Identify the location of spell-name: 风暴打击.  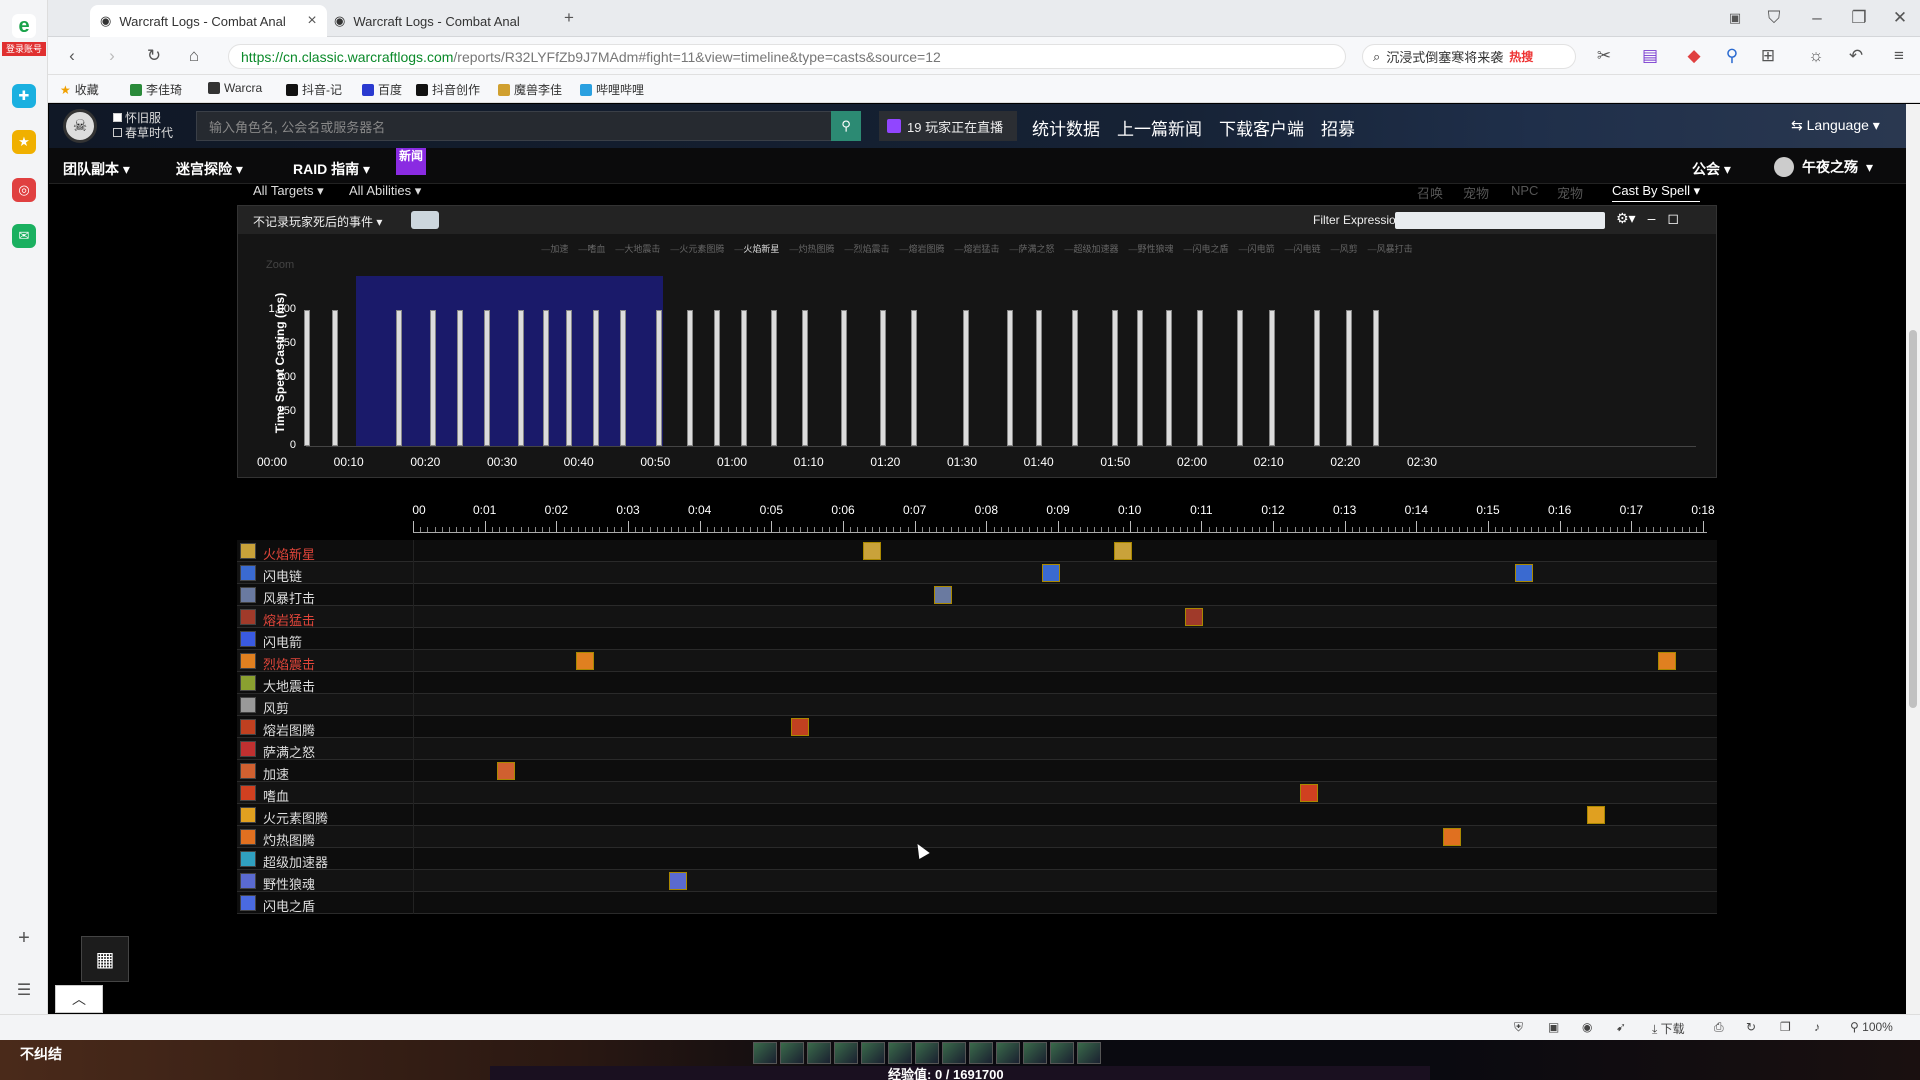
(289, 597).